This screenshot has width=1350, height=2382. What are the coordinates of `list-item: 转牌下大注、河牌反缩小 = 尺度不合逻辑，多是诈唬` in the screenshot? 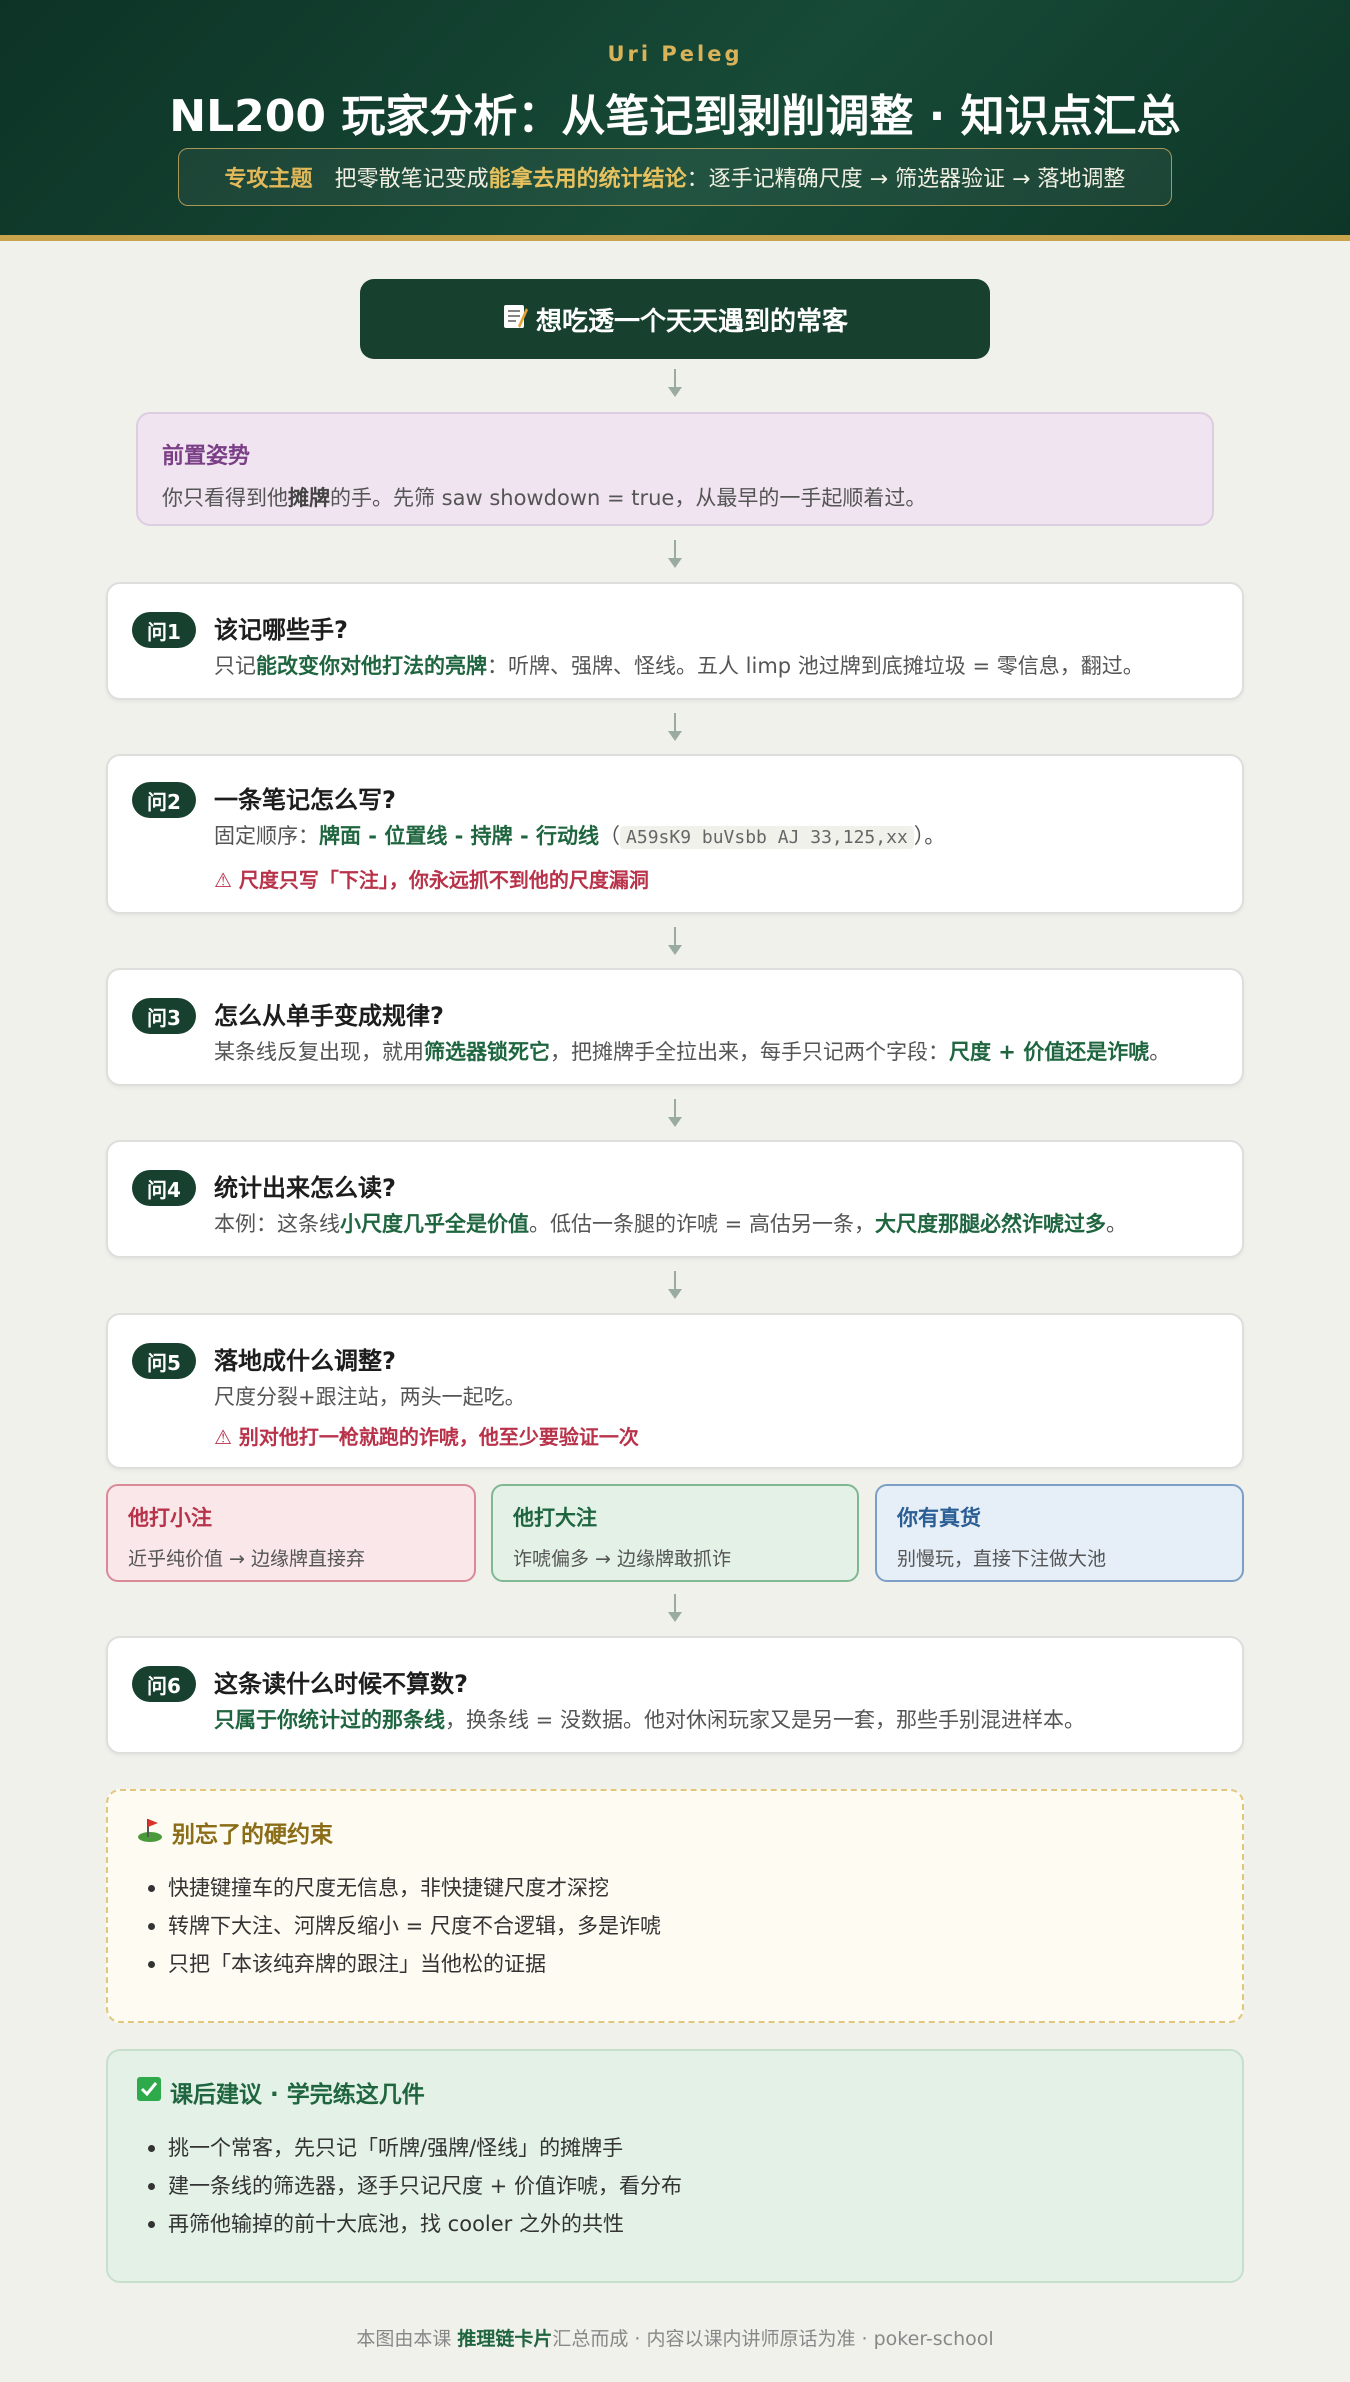 It's located at (681, 1926).